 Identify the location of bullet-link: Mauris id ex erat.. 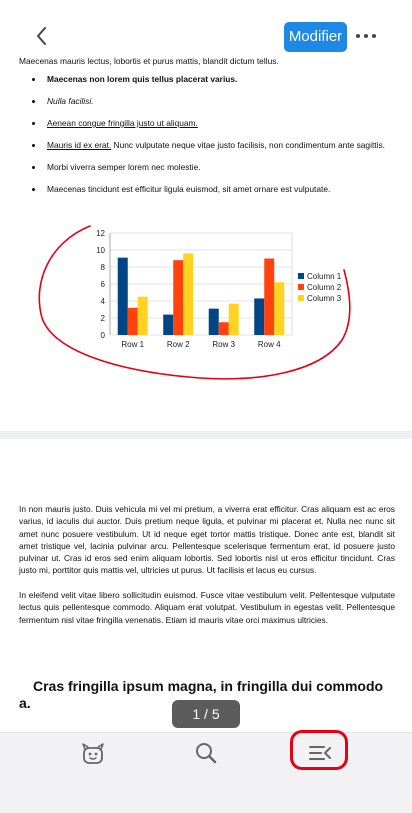
(79, 145).